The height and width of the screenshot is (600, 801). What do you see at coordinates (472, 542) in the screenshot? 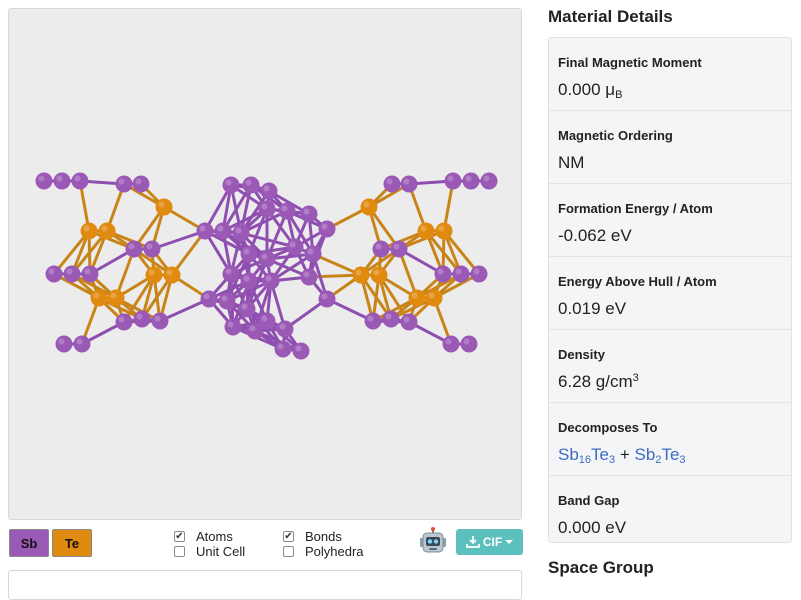
I see `download-icon` at bounding box center [472, 542].